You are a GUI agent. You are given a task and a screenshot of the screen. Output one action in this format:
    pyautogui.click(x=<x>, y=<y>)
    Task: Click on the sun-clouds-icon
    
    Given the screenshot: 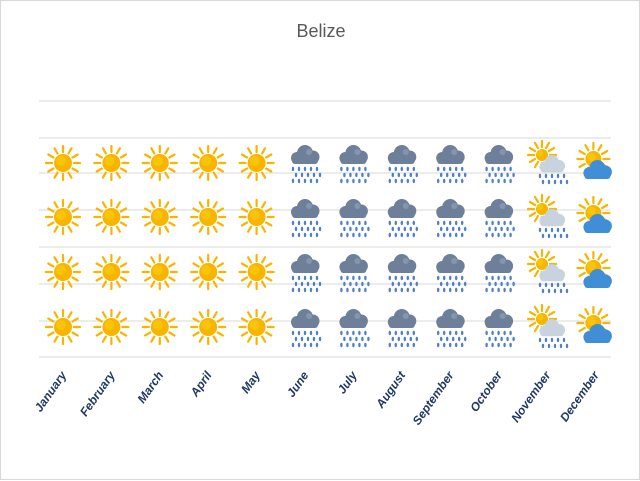 What is the action you would take?
    pyautogui.click(x=594, y=160)
    